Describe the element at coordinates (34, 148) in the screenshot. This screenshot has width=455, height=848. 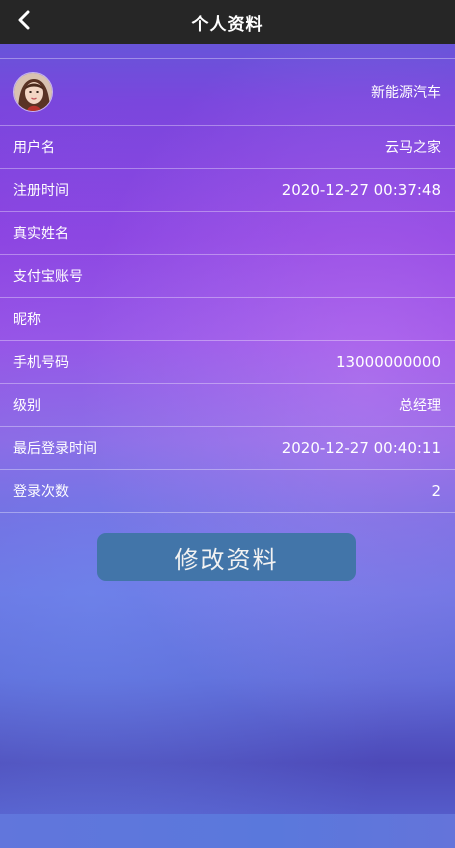
I see `username-label: 用户名` at that location.